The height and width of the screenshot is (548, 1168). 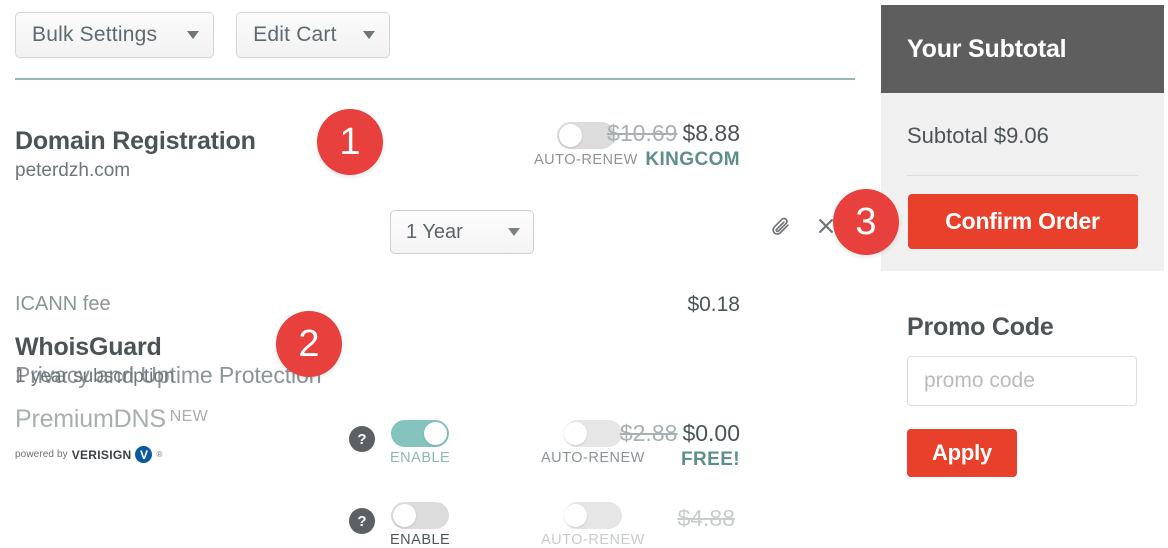 I want to click on verisign-brand-label: VERISIGN, so click(x=101, y=454).